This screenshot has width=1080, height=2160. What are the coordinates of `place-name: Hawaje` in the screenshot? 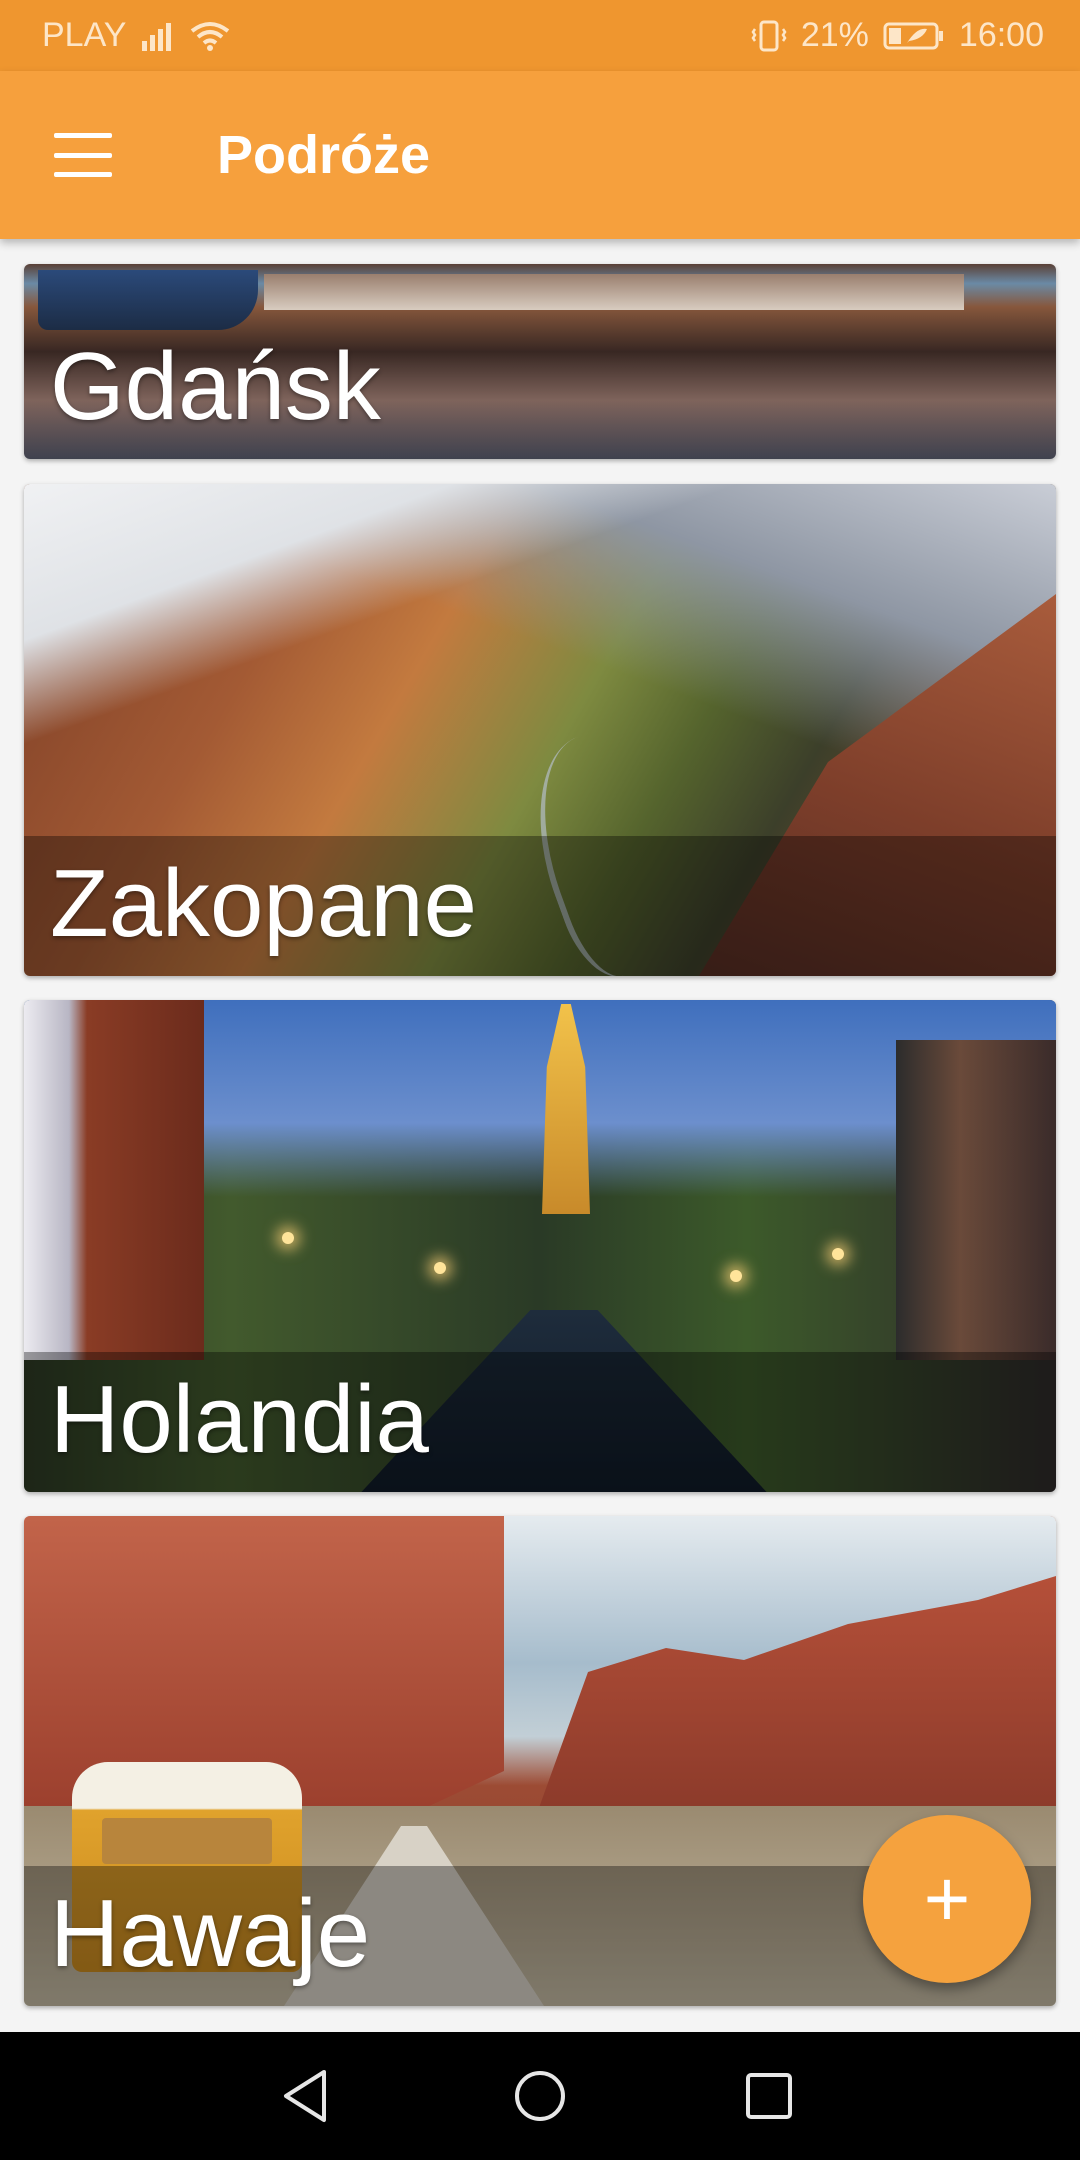 It's located at (210, 1933).